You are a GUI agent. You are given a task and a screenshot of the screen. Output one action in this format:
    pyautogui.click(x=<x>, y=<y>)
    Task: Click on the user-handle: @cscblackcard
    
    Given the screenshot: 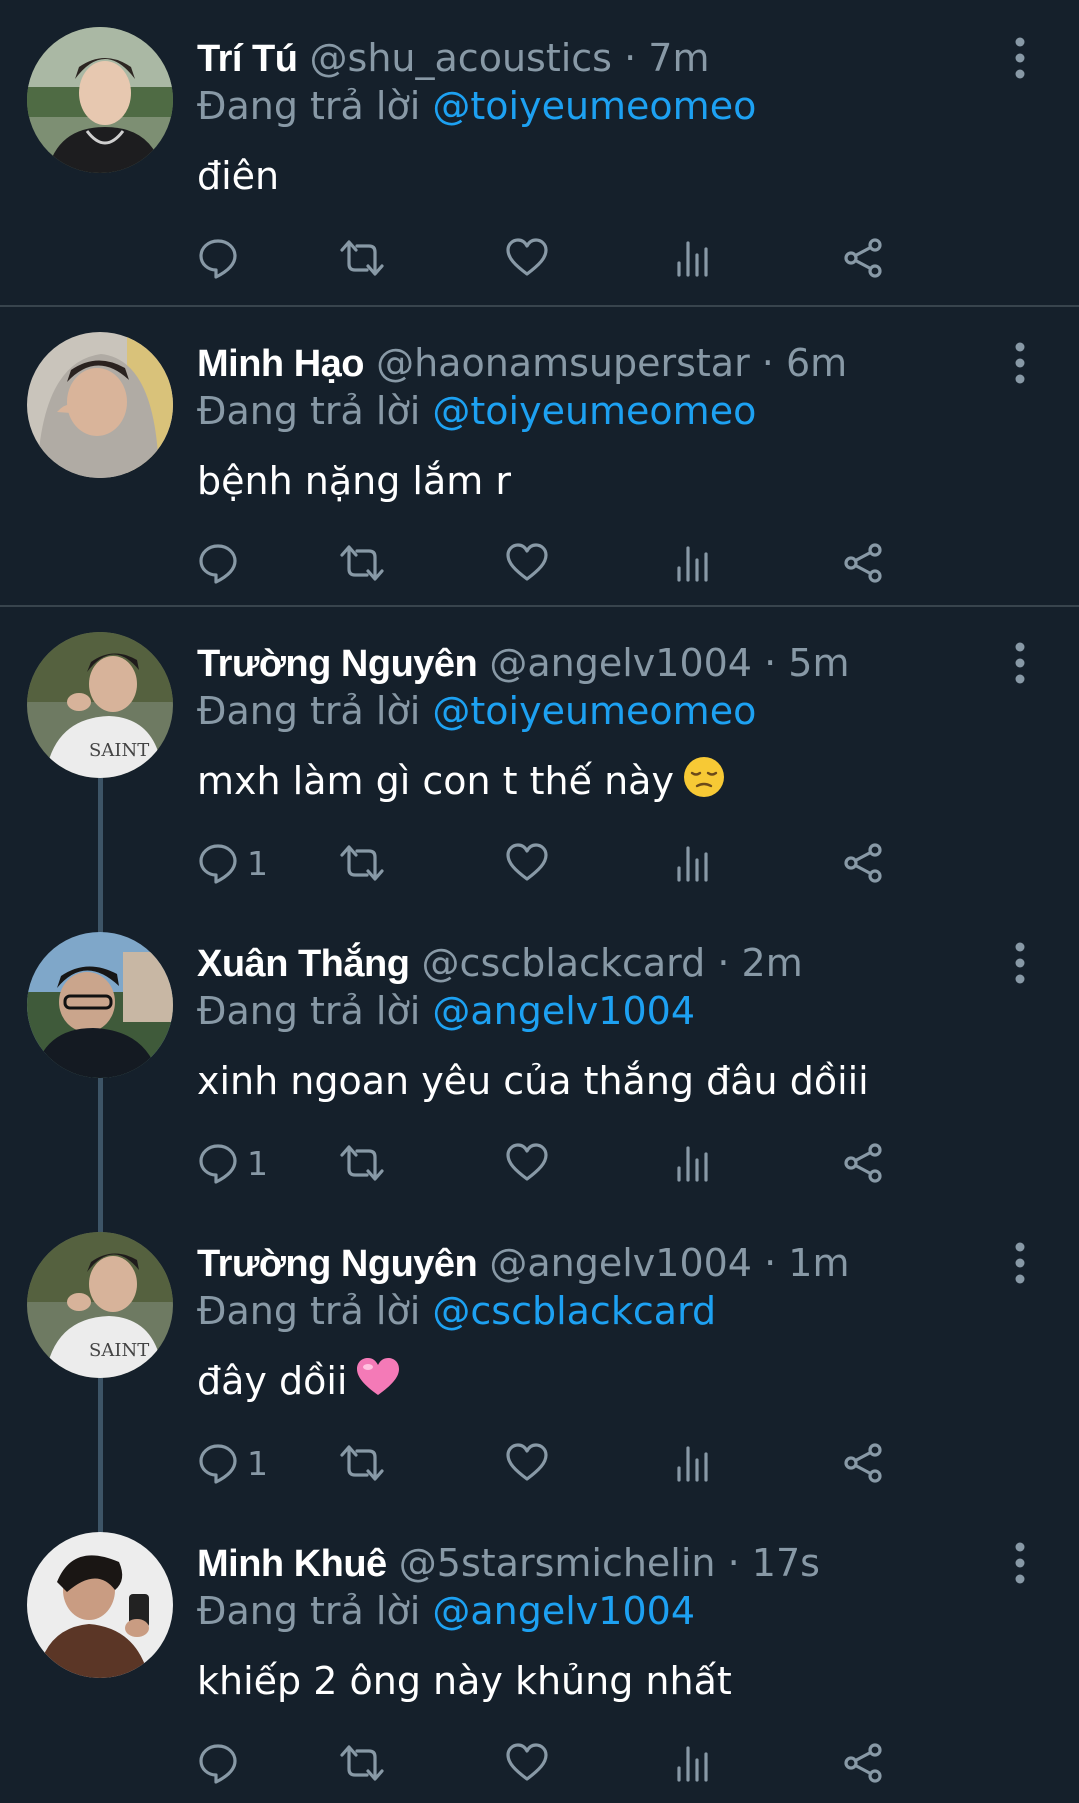 What is the action you would take?
    pyautogui.click(x=564, y=963)
    